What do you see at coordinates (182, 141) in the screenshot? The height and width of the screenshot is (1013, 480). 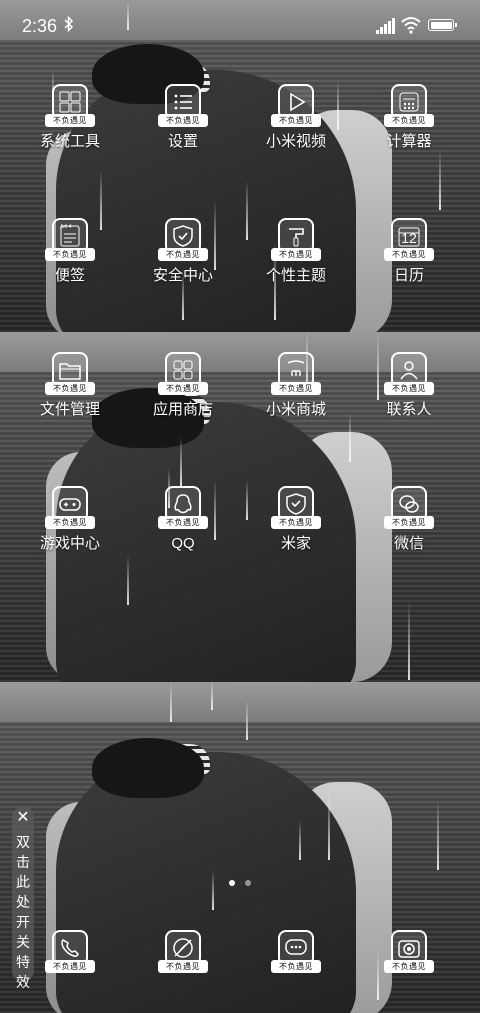 I see `app-label: 设置` at bounding box center [182, 141].